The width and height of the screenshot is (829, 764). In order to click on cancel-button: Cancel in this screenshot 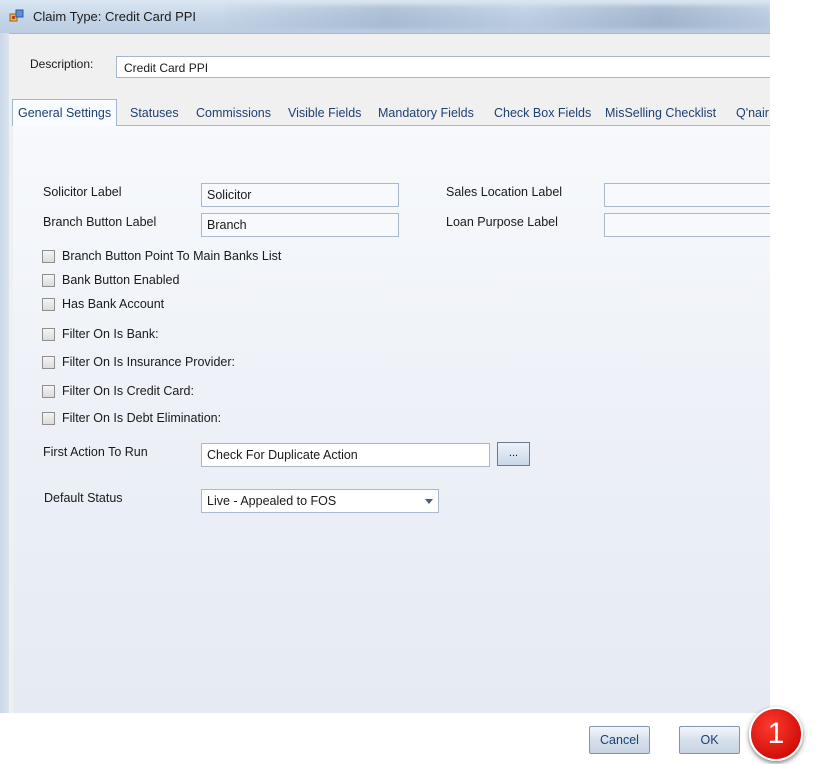, I will do `click(619, 740)`.